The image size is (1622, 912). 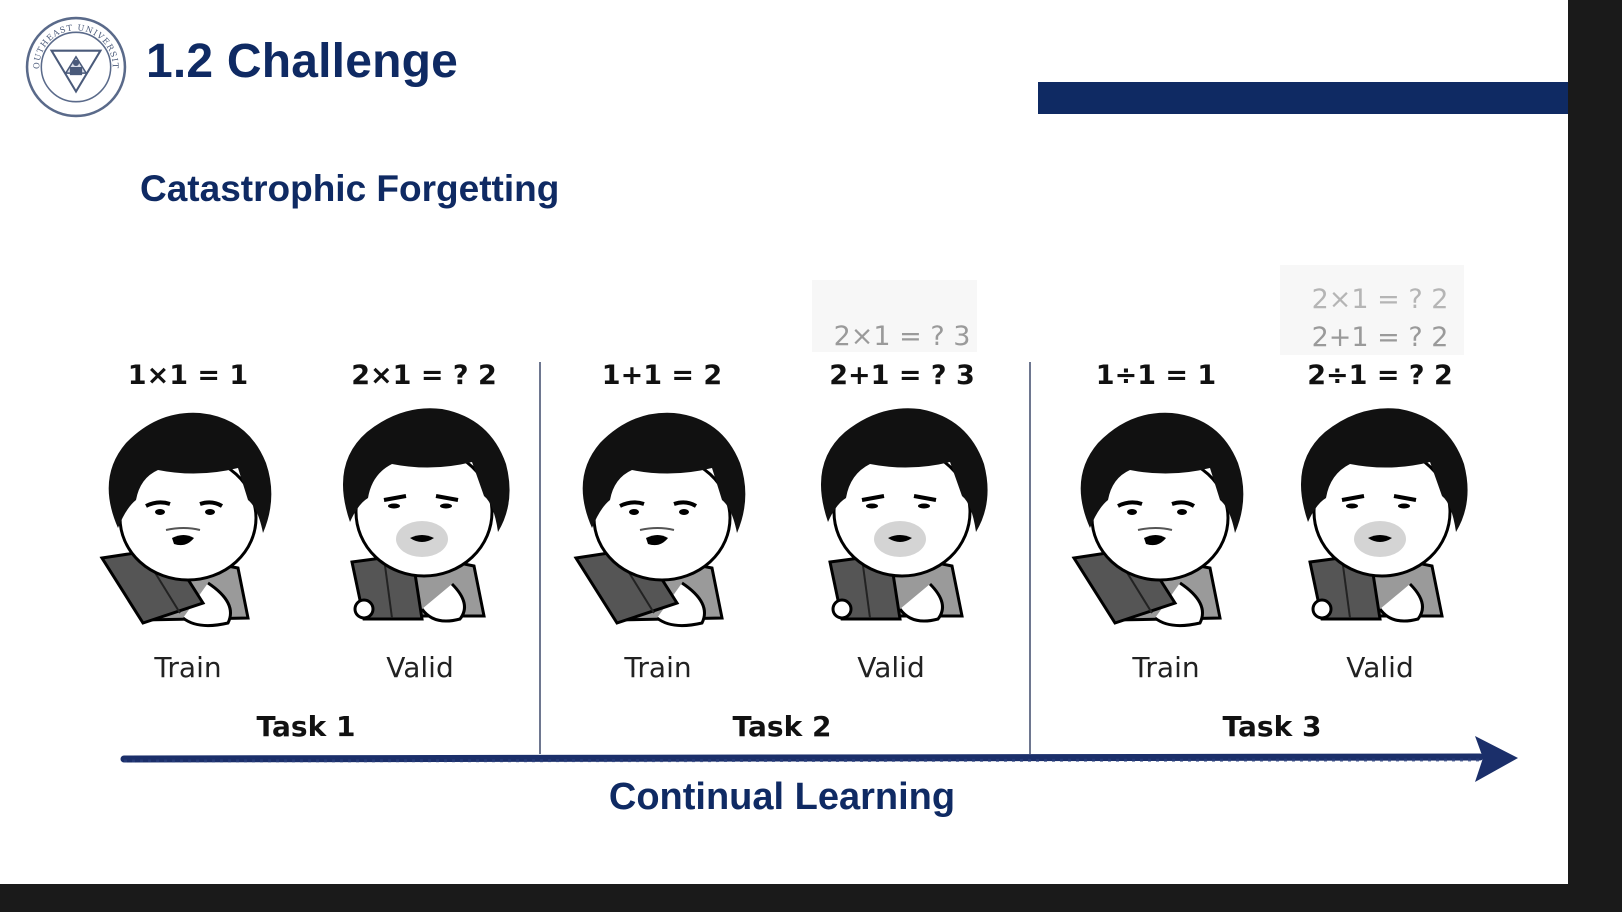 I want to click on header-accent-bar, so click(x=1303, y=98).